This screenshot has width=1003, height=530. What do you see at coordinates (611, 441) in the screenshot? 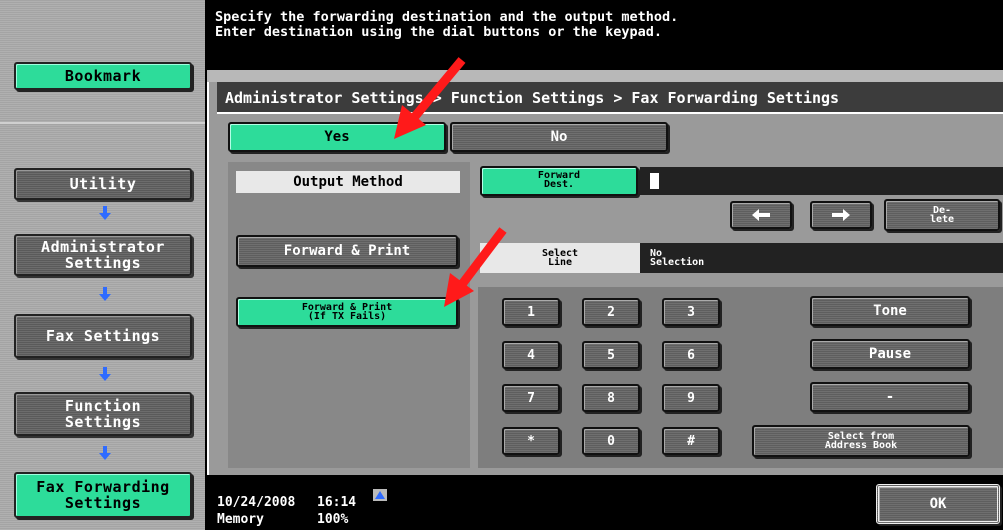
I see `keypad-0: 0` at bounding box center [611, 441].